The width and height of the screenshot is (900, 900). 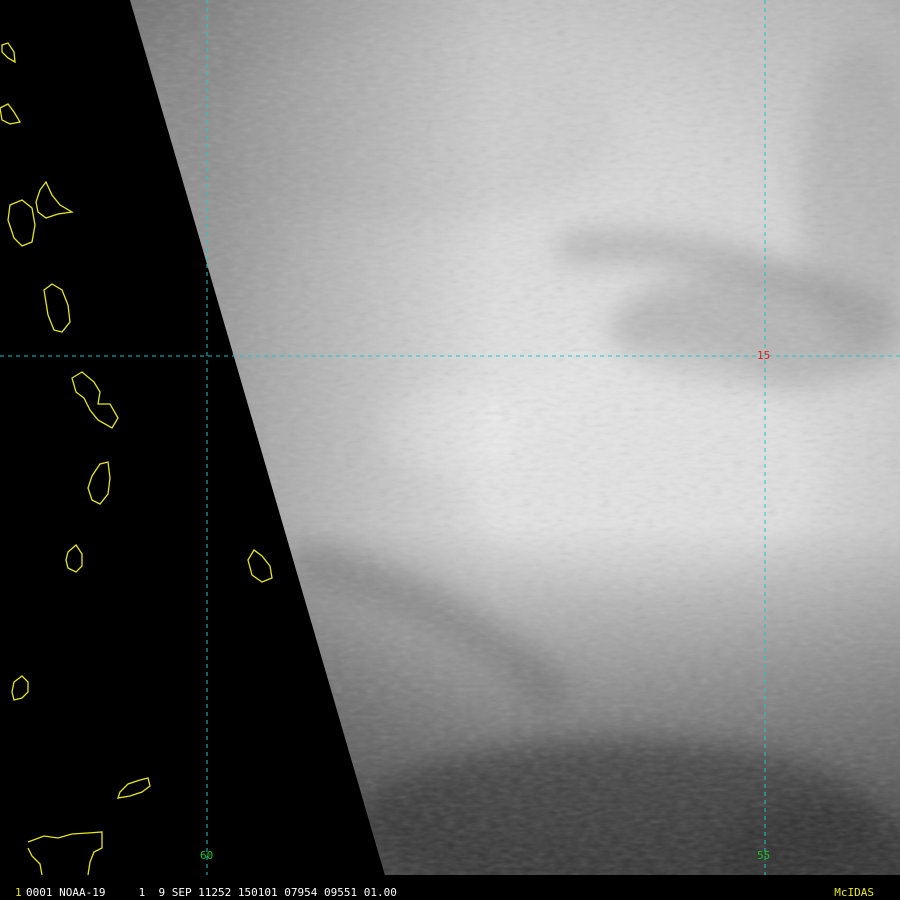 I want to click on latitude-15-label: 15, so click(x=764, y=355).